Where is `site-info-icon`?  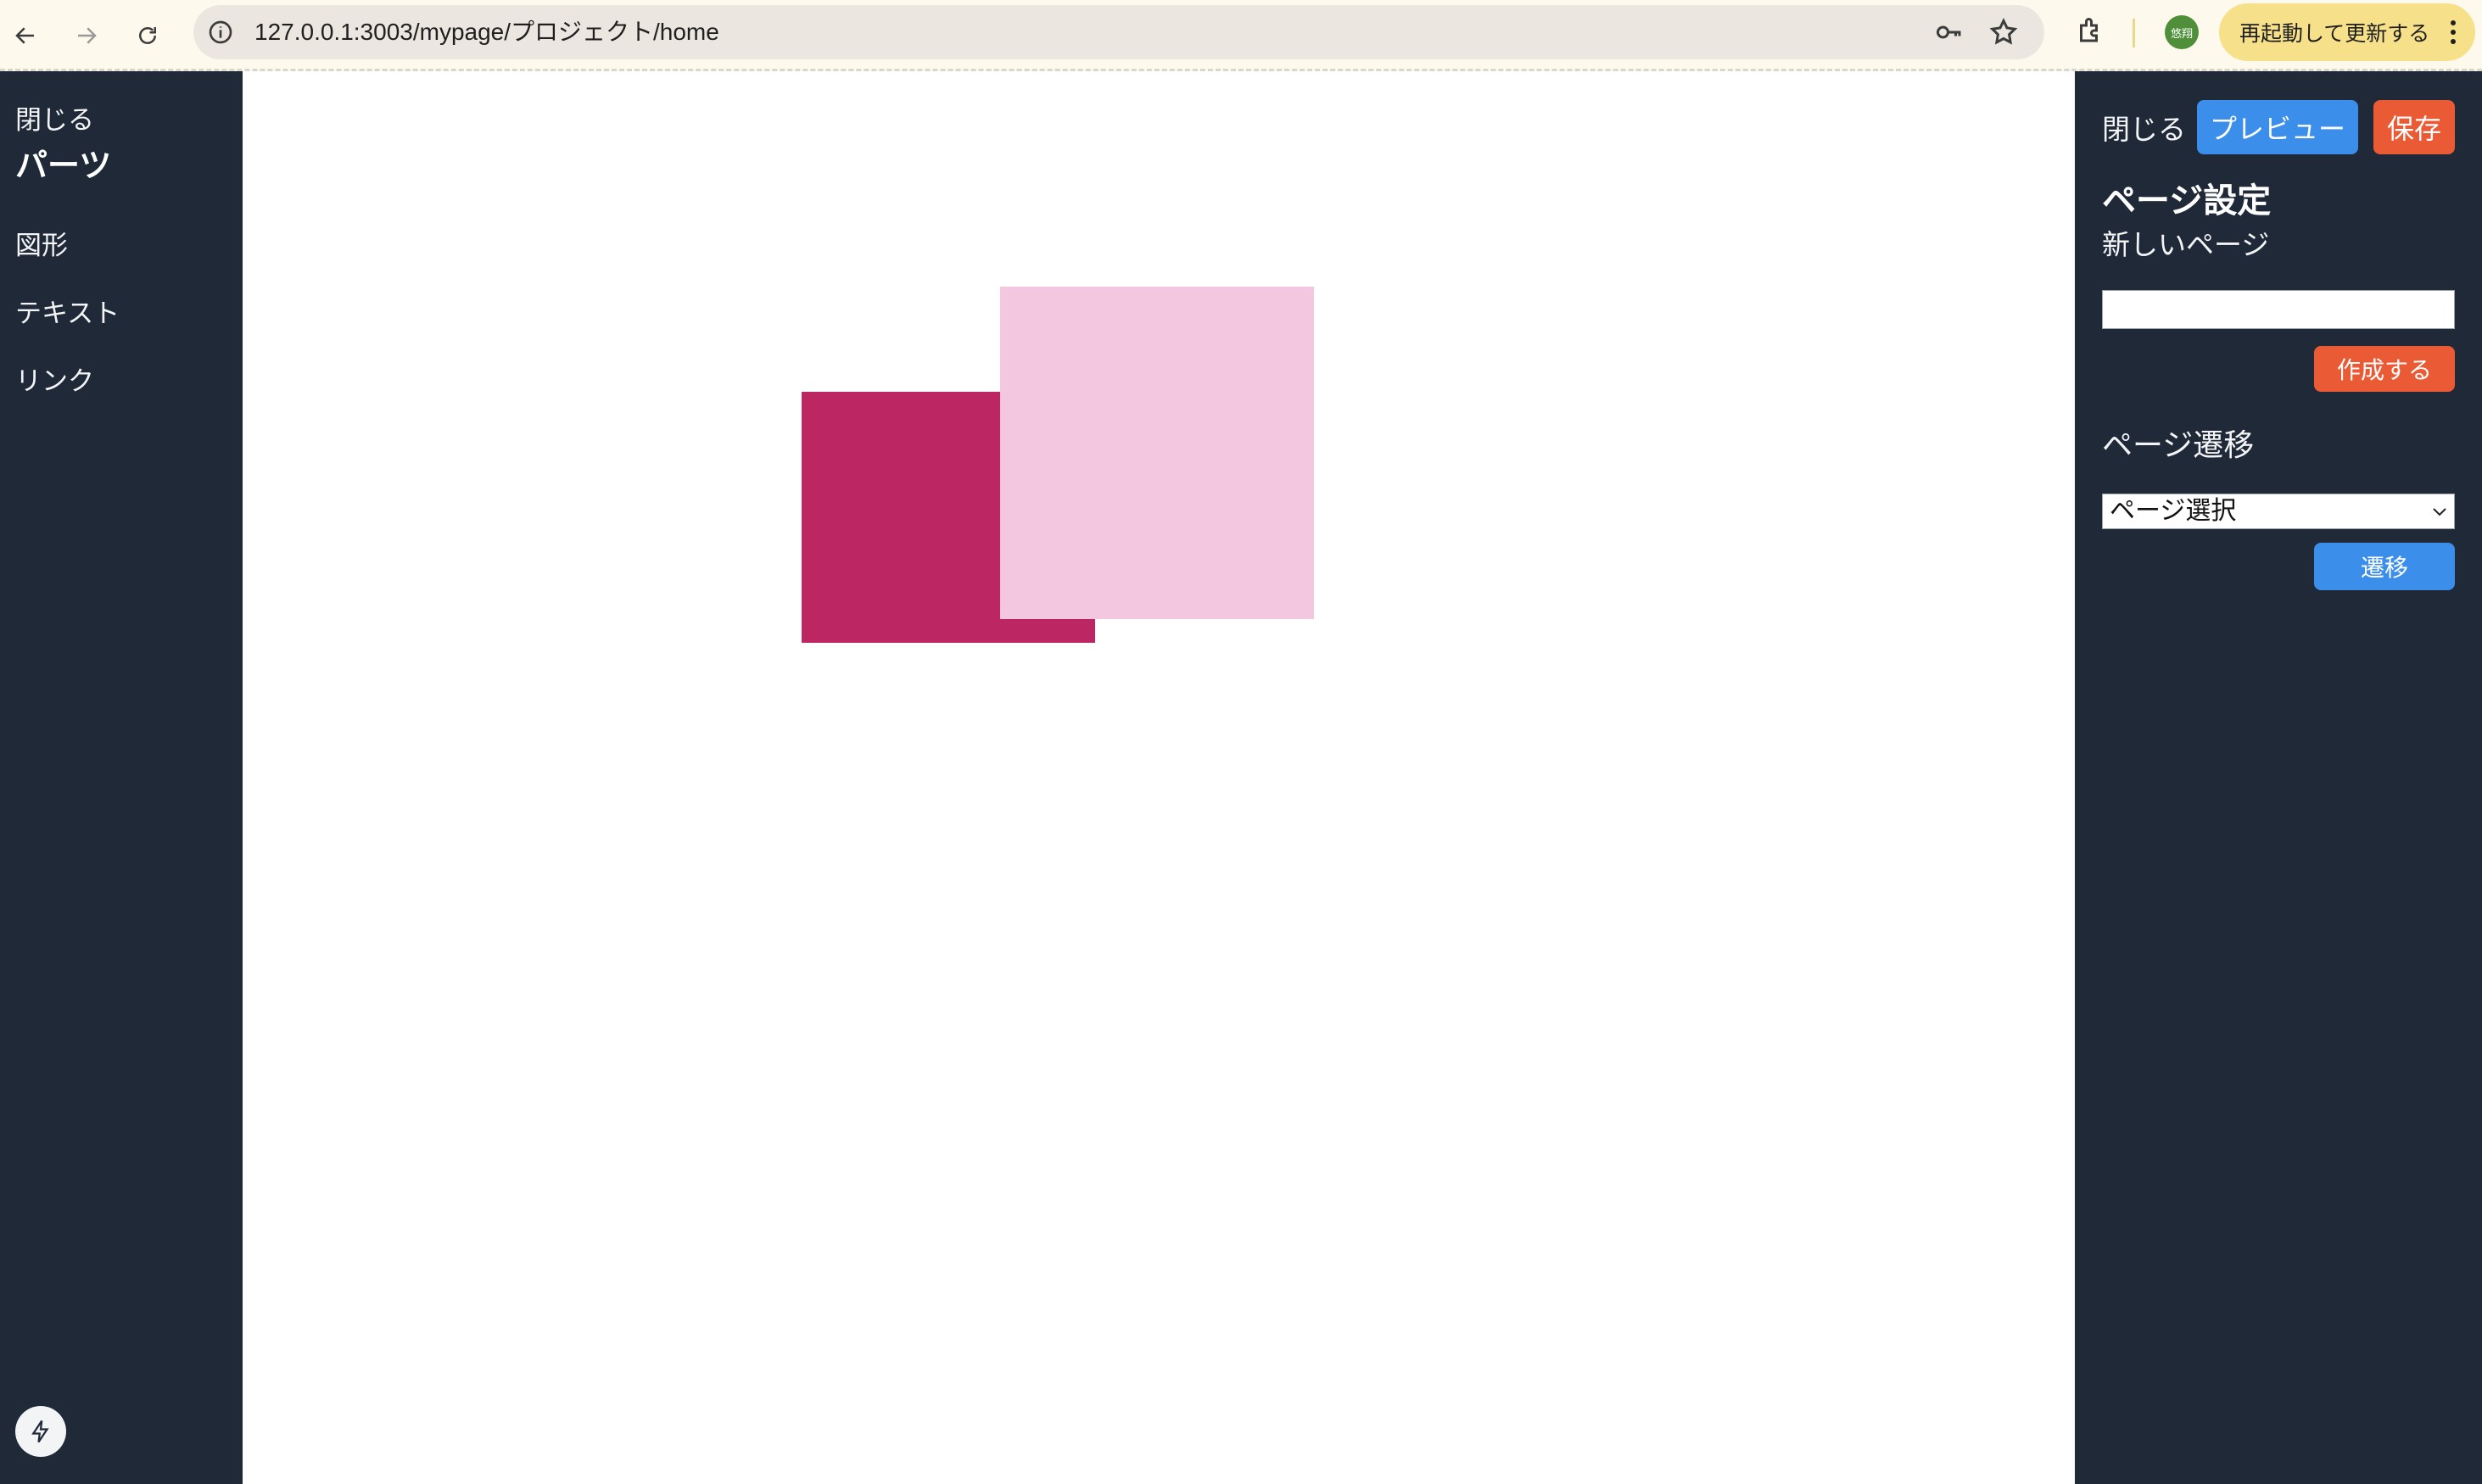 site-info-icon is located at coordinates (220, 32).